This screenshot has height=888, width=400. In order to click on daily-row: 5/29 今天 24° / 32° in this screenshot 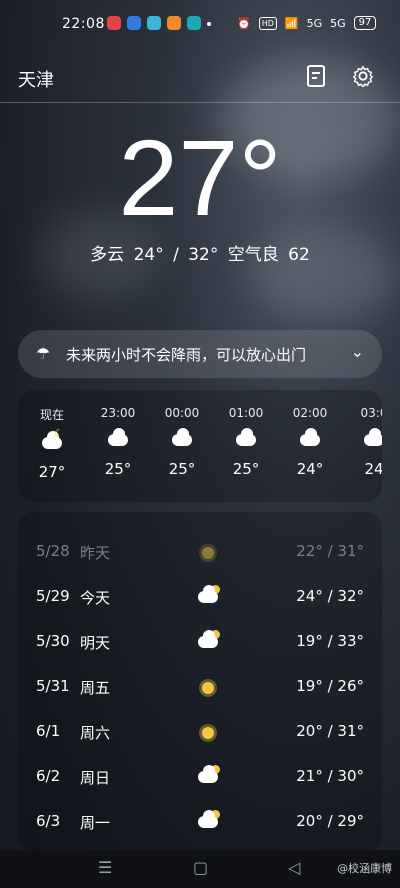, I will do `click(200, 597)`.